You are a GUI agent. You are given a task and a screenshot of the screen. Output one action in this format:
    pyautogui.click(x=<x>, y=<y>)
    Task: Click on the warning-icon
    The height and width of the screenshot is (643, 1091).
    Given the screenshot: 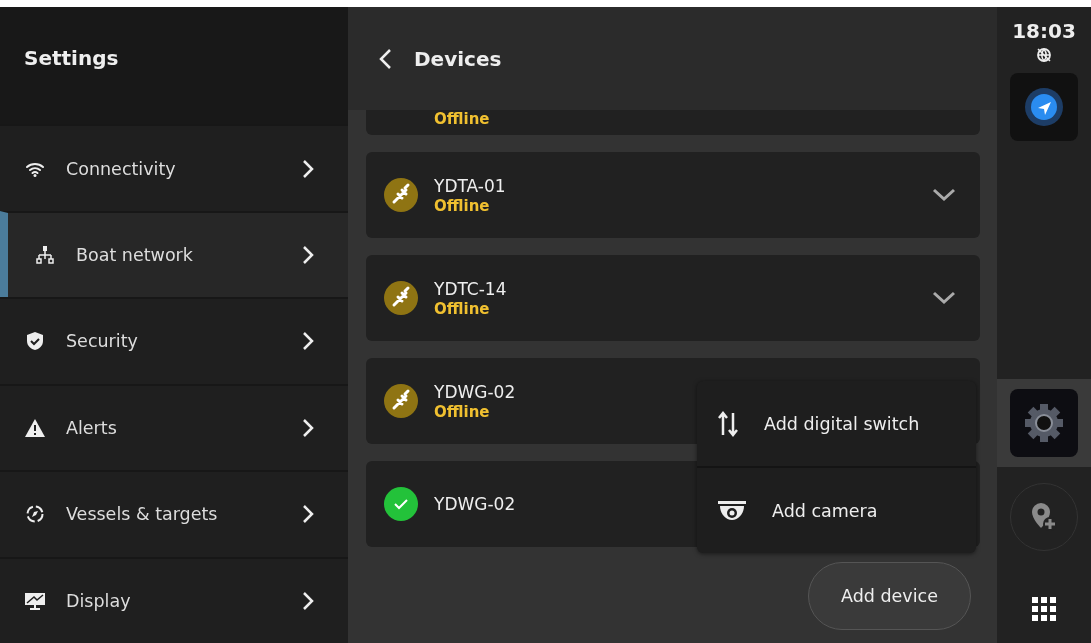 What is the action you would take?
    pyautogui.click(x=35, y=427)
    